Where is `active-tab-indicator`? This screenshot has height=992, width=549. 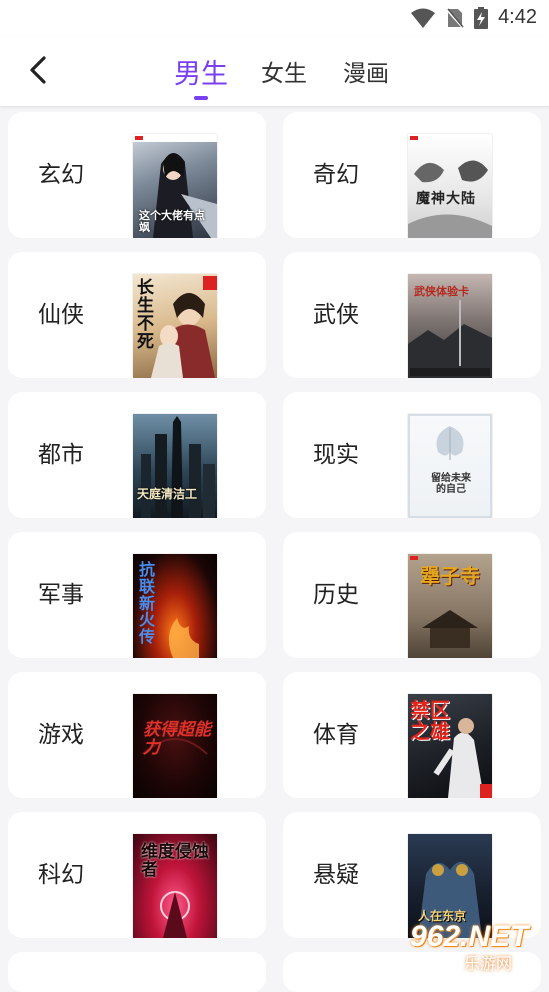 active-tab-indicator is located at coordinates (201, 98).